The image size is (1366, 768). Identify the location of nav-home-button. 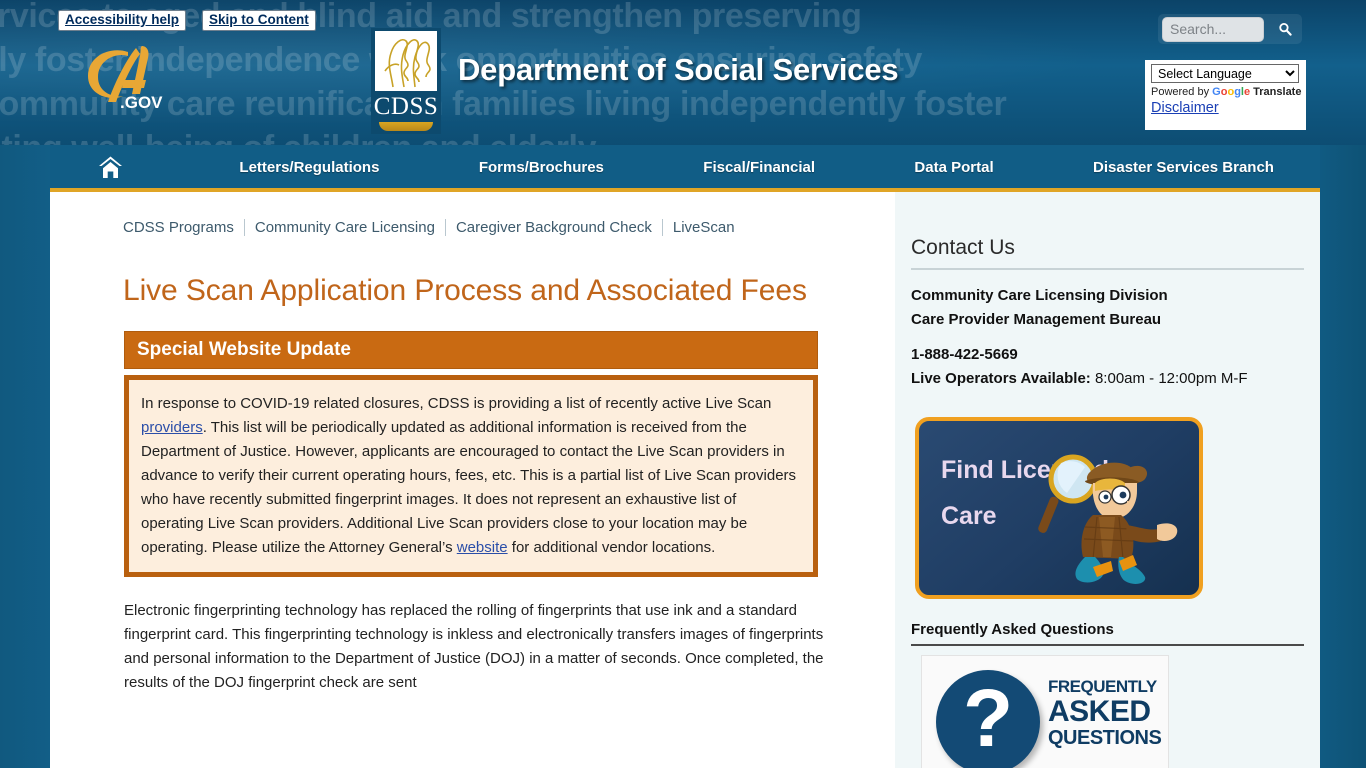
(110, 167).